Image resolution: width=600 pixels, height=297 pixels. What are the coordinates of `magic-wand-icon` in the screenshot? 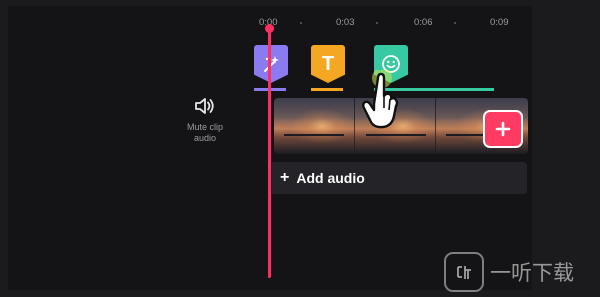 It's located at (271, 64).